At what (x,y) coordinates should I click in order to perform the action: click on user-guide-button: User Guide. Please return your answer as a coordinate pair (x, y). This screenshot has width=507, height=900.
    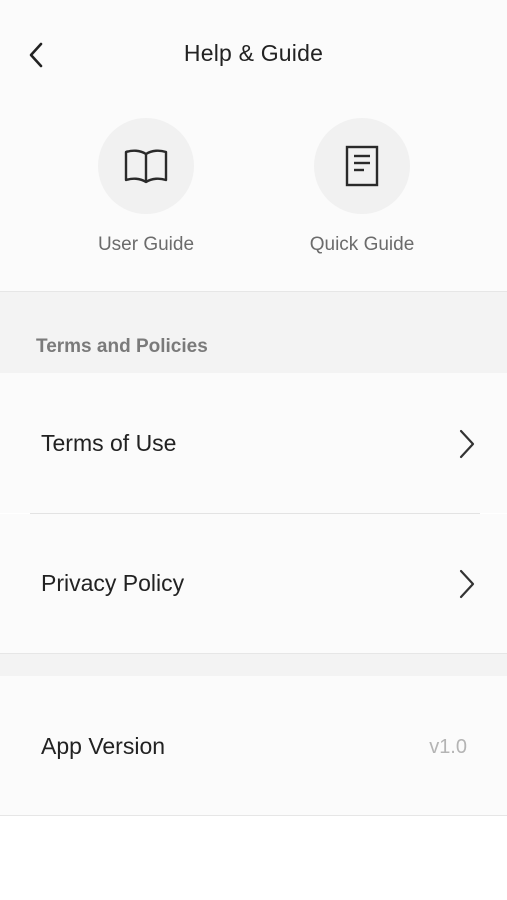
    Looking at the image, I should click on (146, 187).